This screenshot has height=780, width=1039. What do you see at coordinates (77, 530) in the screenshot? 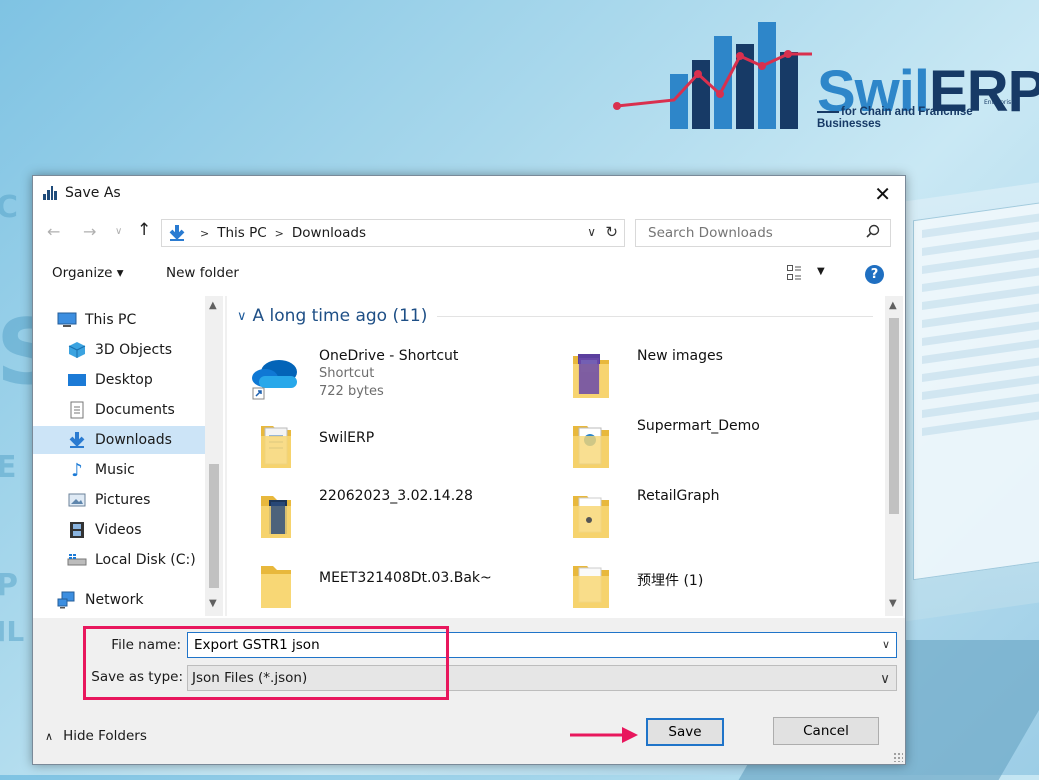
I see `film-icon` at bounding box center [77, 530].